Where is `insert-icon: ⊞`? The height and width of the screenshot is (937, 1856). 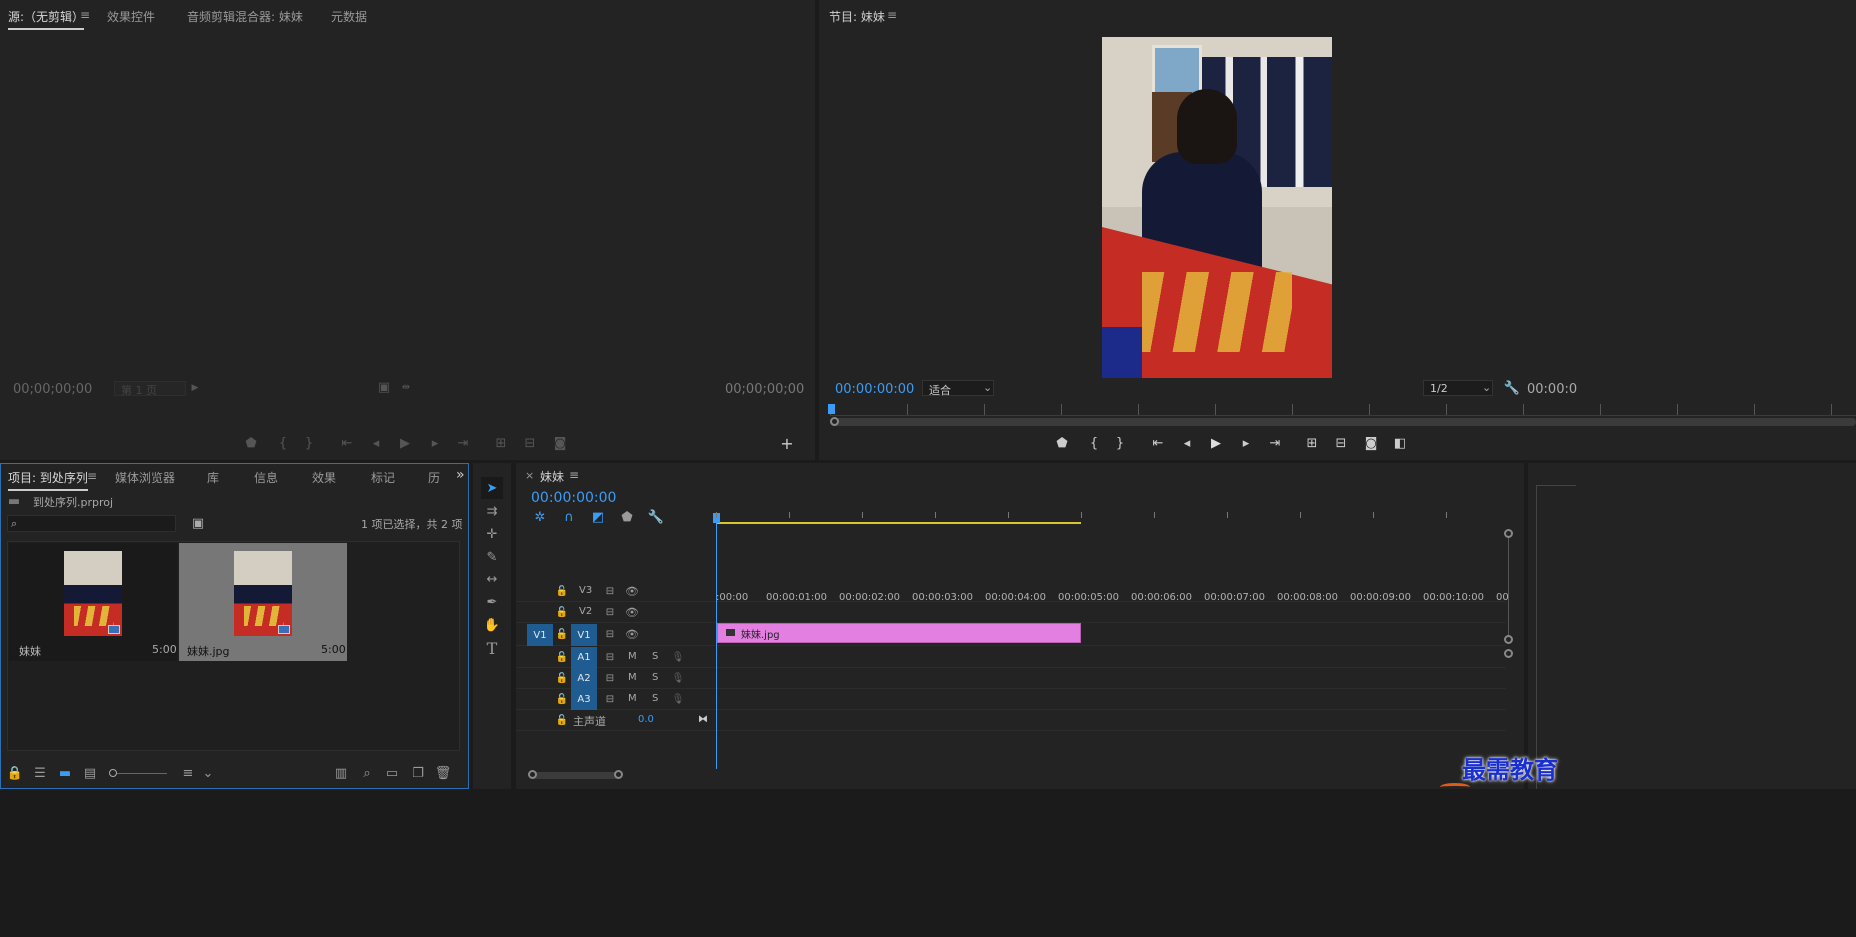 insert-icon: ⊞ is located at coordinates (501, 443).